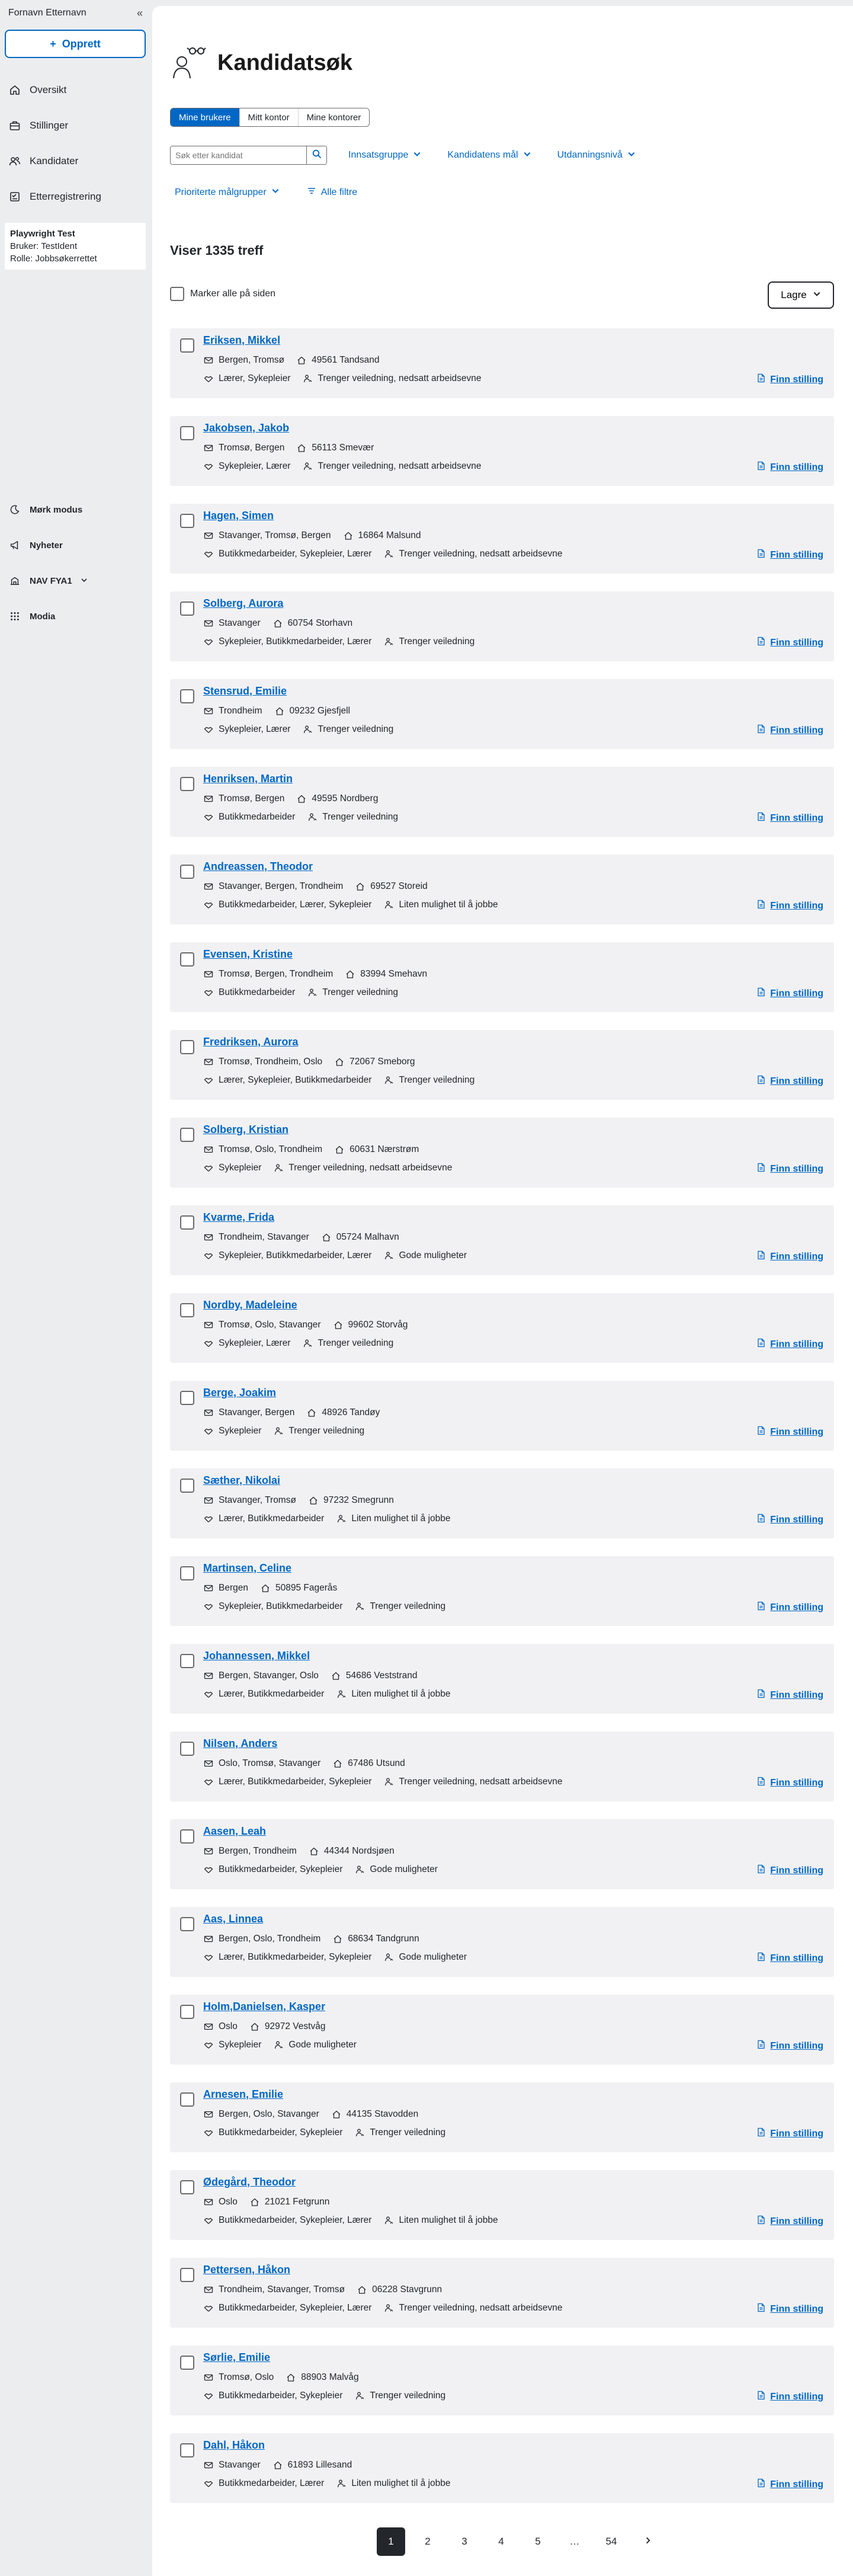 Image resolution: width=853 pixels, height=2576 pixels. What do you see at coordinates (648, 2541) in the screenshot?
I see `next-page-button` at bounding box center [648, 2541].